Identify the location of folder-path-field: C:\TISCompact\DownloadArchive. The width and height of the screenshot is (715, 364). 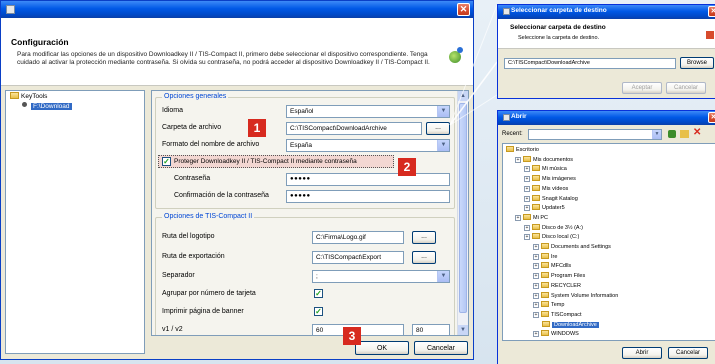
(590, 63).